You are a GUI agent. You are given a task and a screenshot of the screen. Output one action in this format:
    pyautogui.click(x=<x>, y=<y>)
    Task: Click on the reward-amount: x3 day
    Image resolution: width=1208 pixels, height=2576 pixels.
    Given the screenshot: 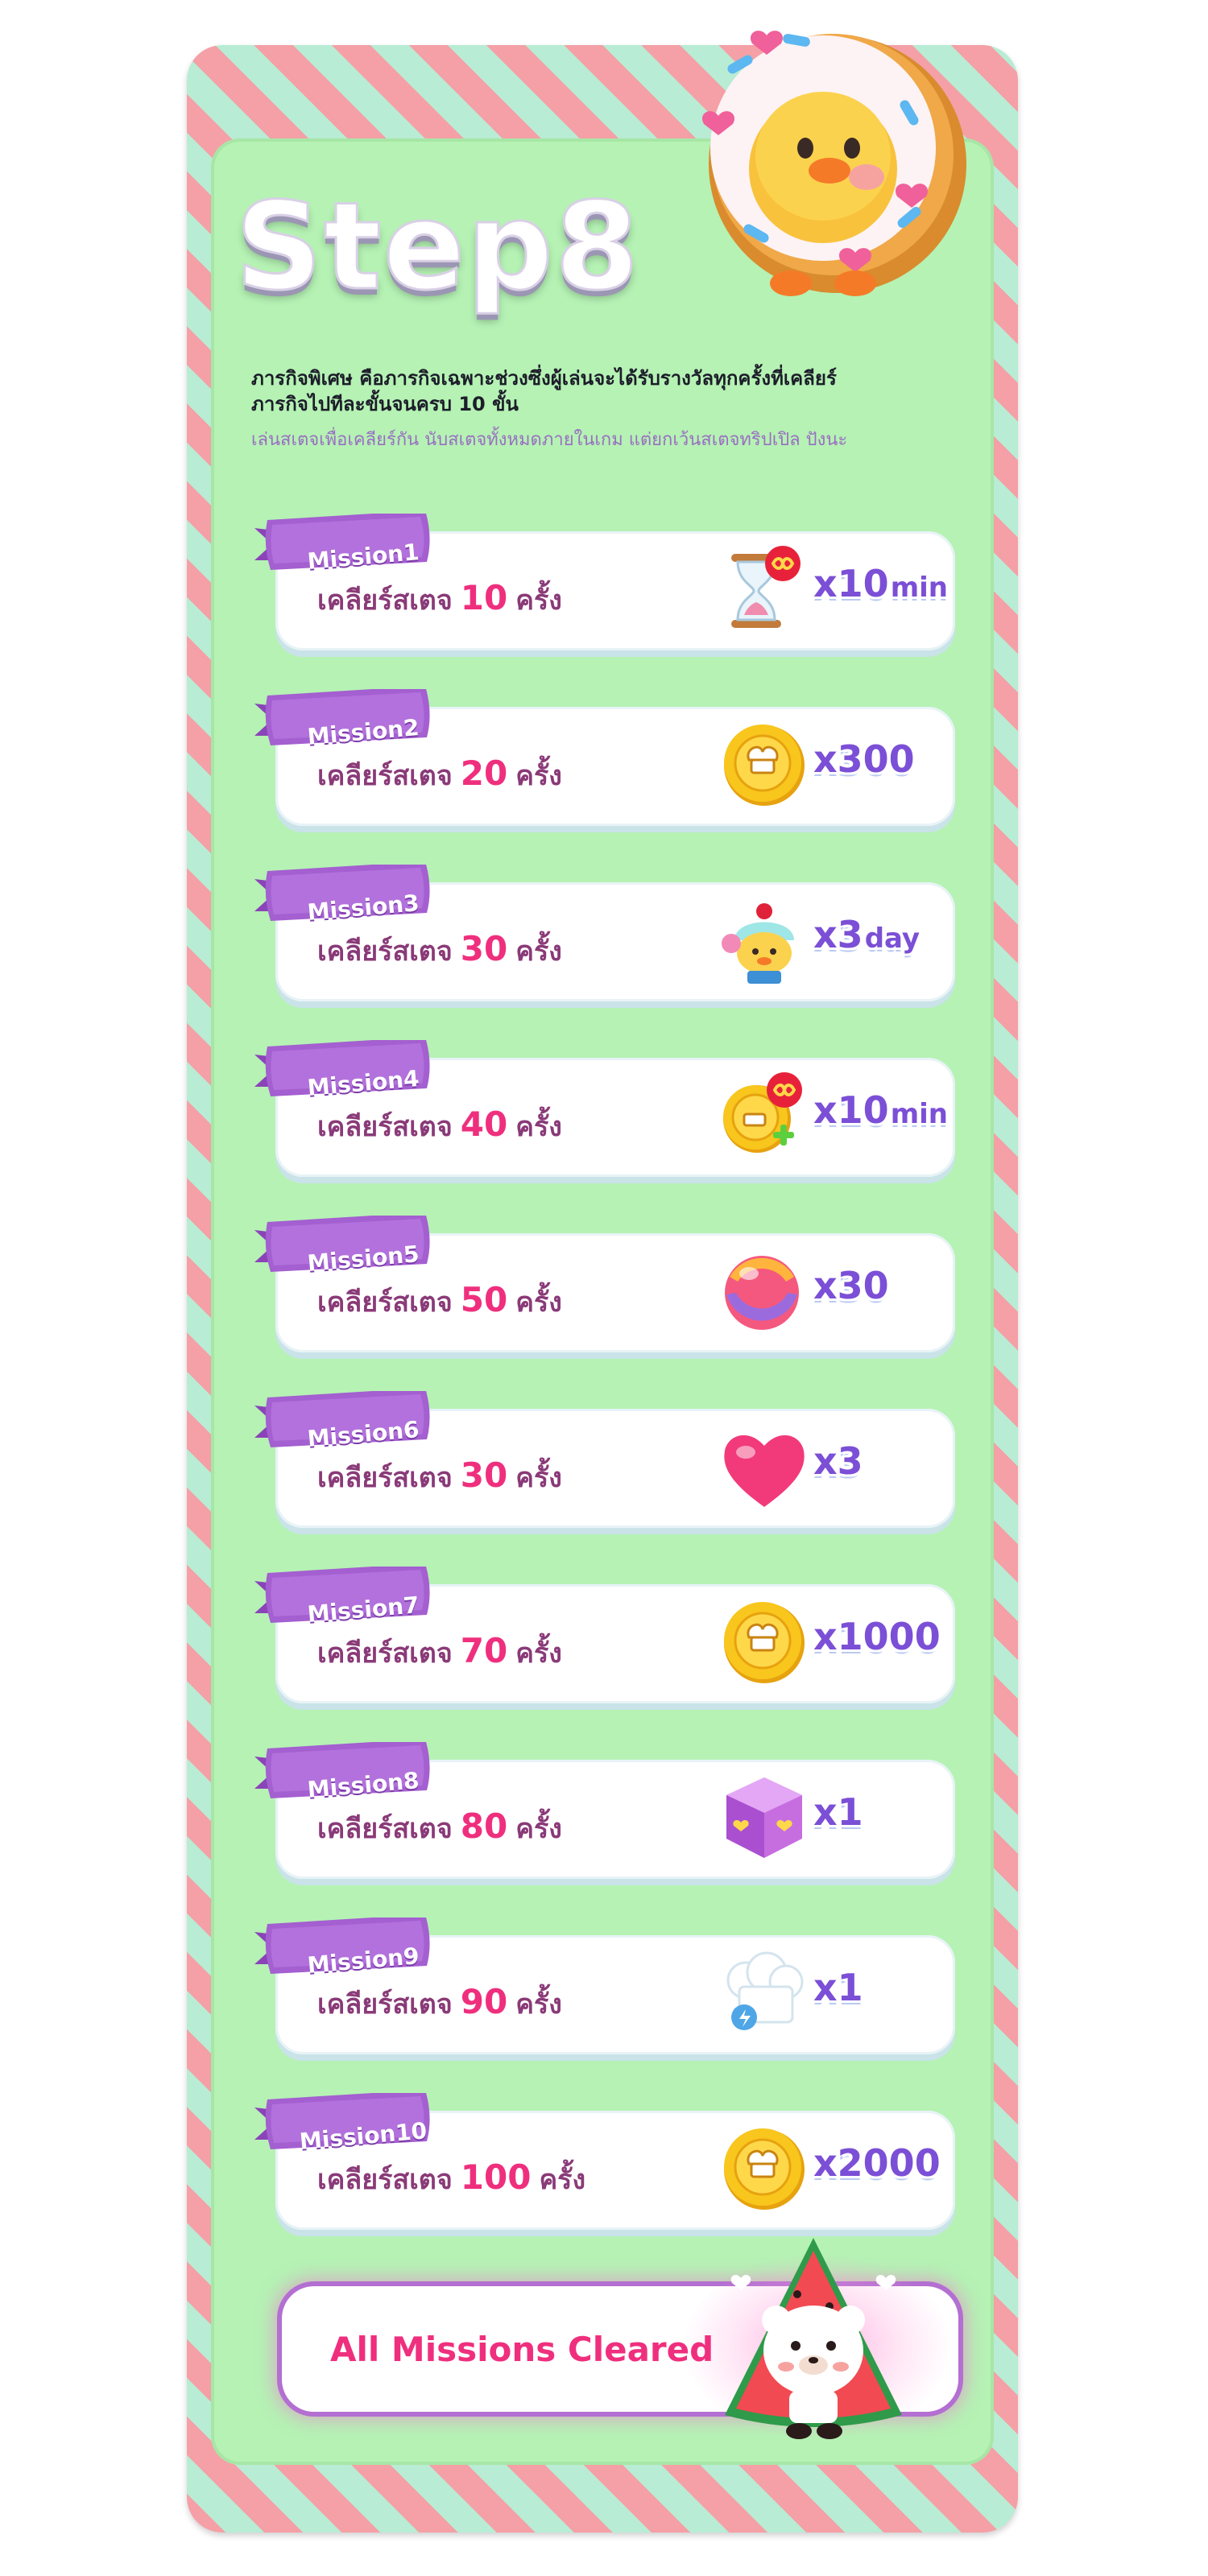 What is the action you would take?
    pyautogui.click(x=866, y=941)
    